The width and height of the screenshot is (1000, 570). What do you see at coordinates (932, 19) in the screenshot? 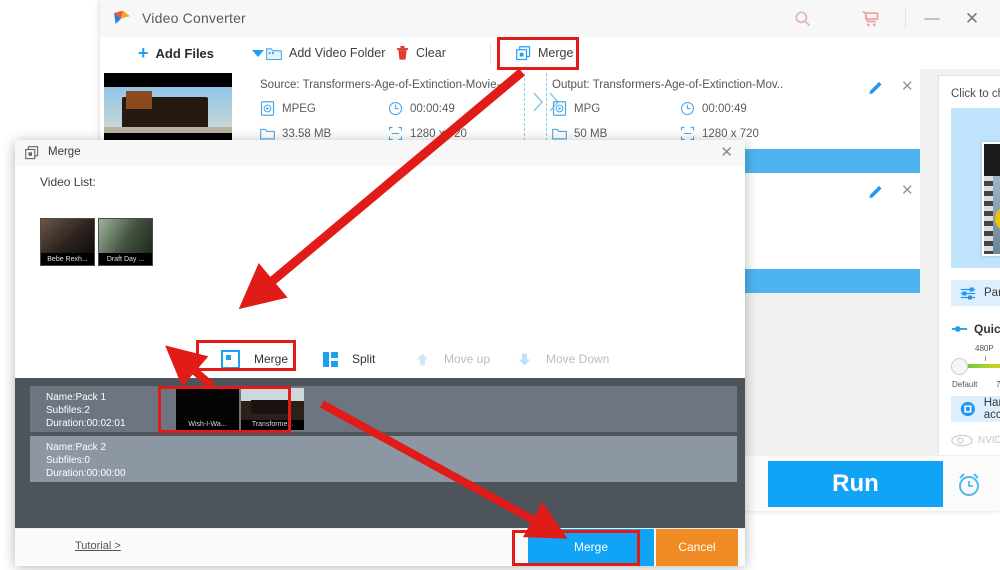
I see `minimize-button: —` at bounding box center [932, 19].